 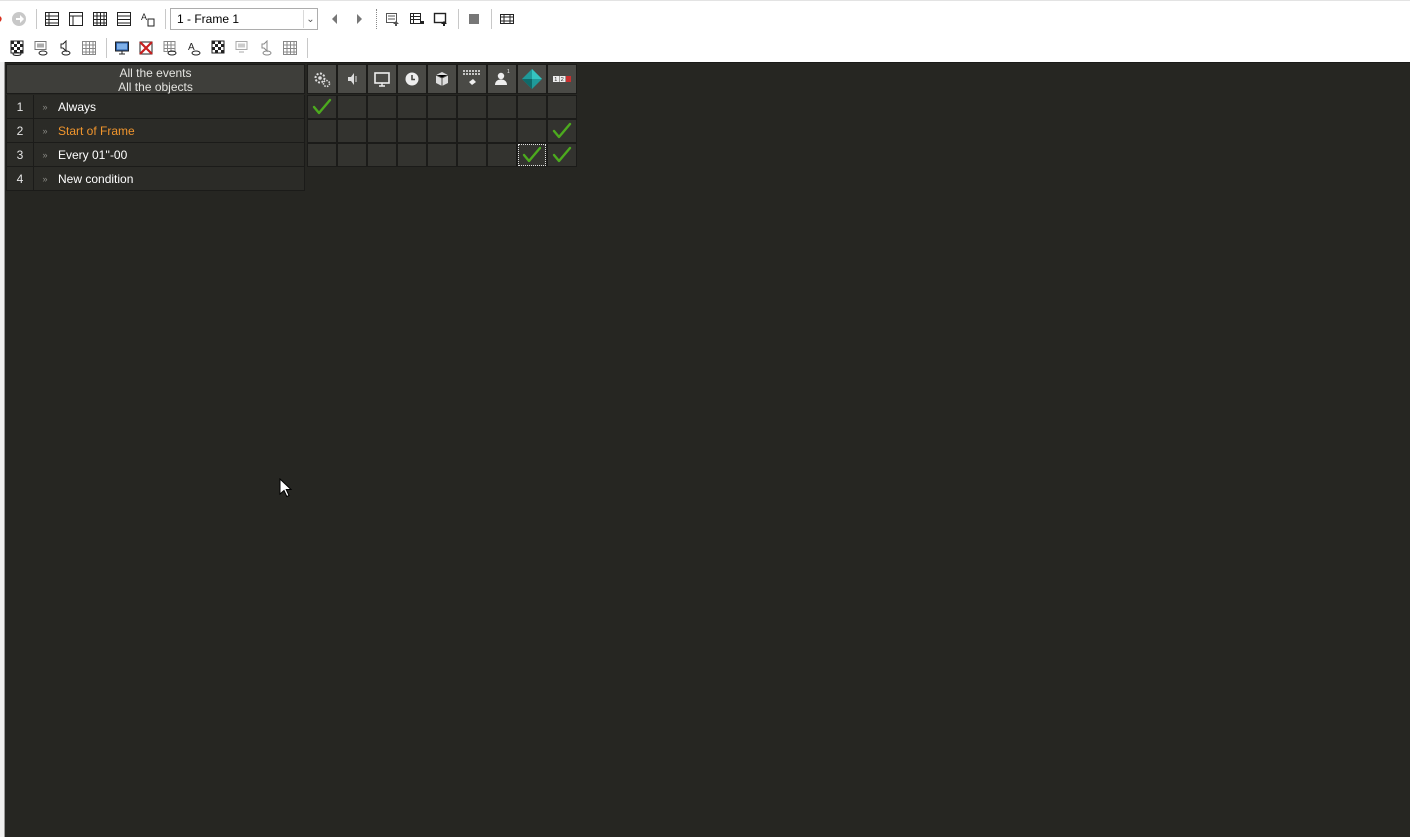 I want to click on event-number: 3, so click(x=20, y=154).